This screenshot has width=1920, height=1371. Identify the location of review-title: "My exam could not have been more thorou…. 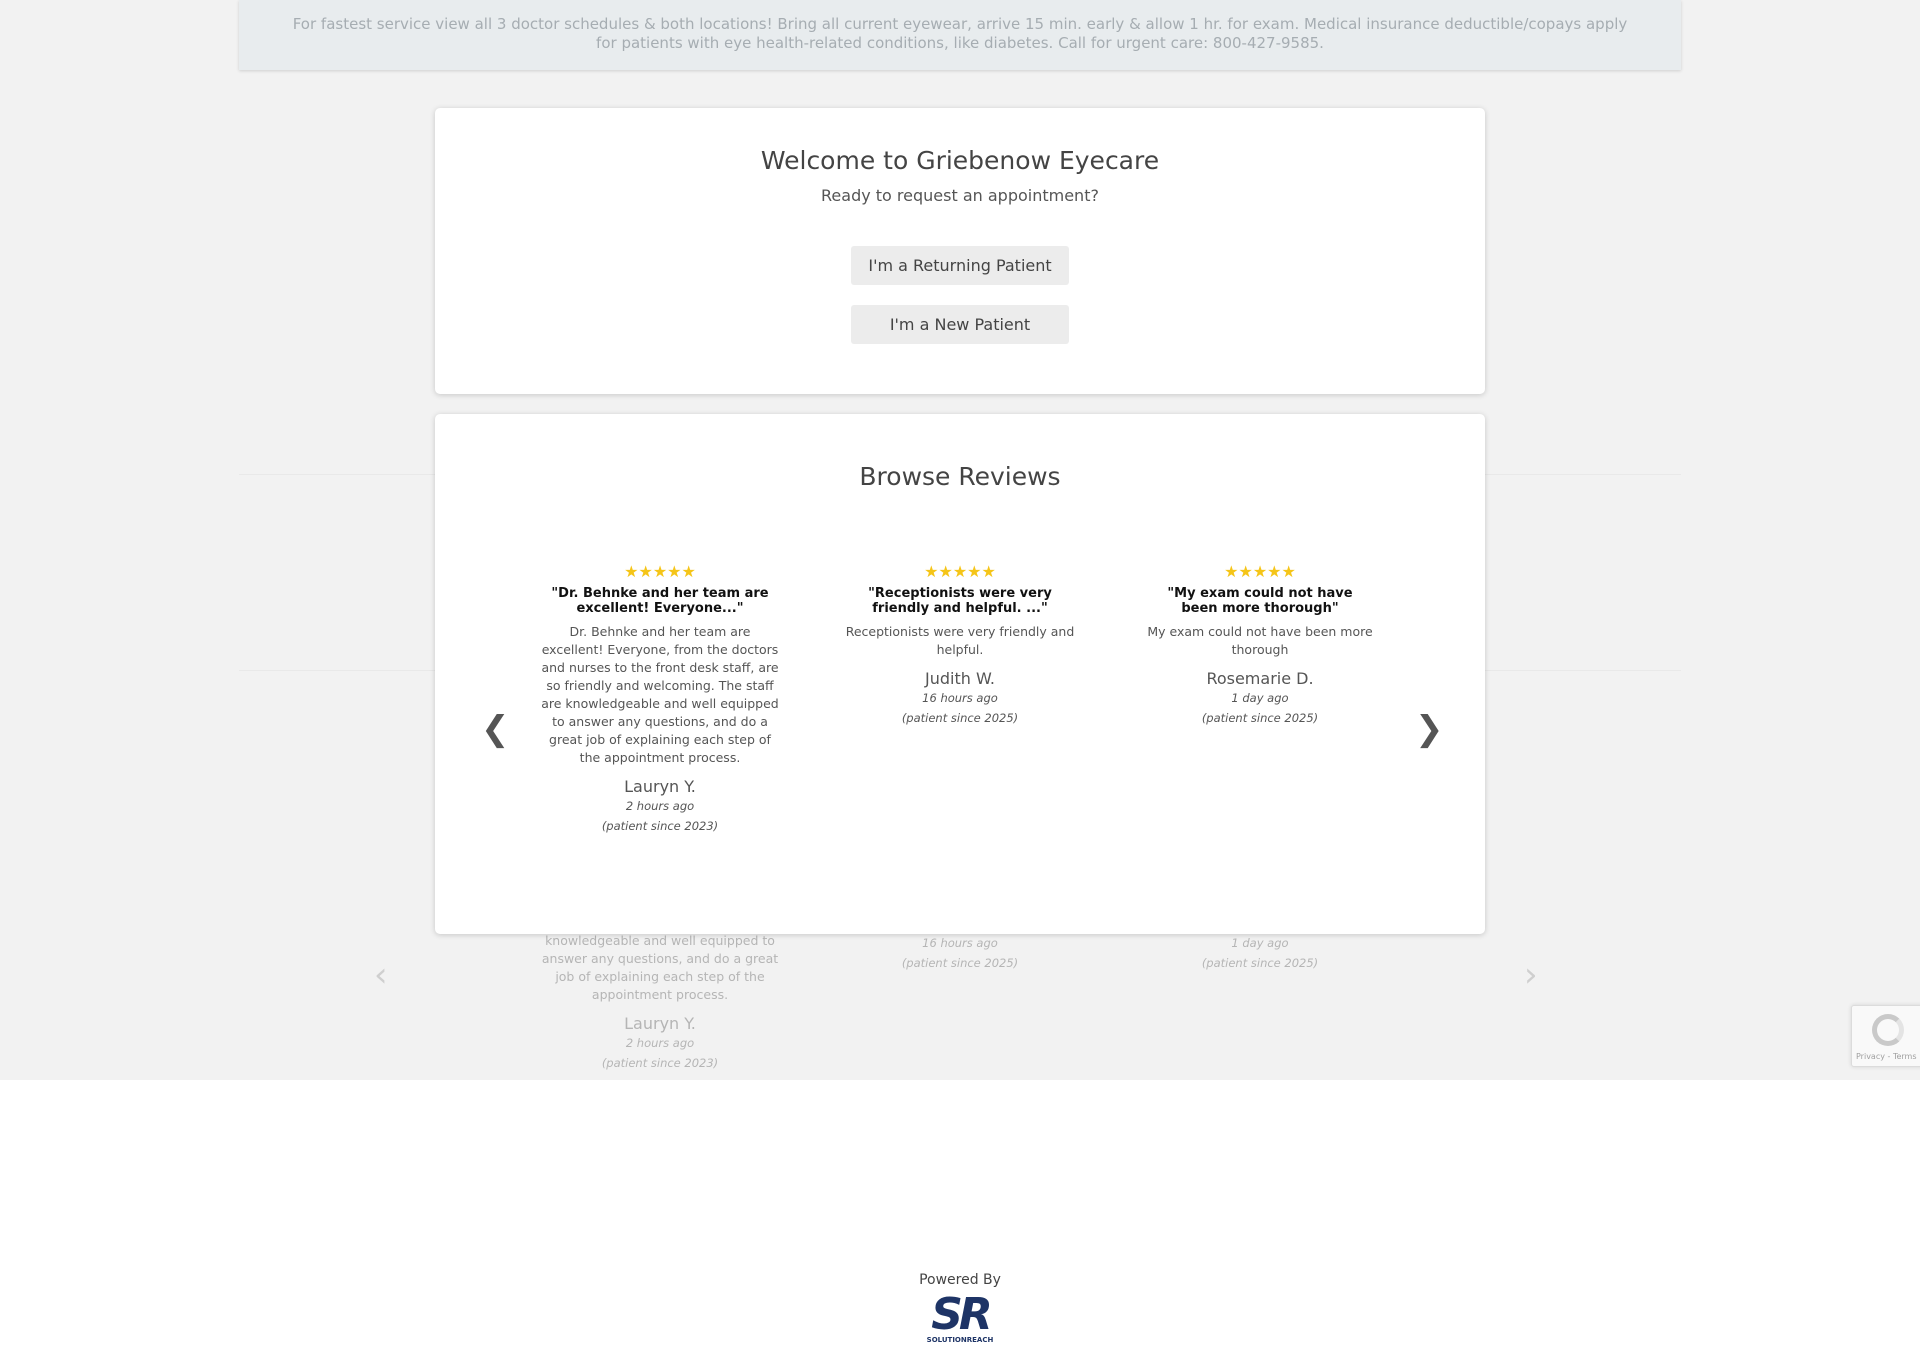
(1260, 601).